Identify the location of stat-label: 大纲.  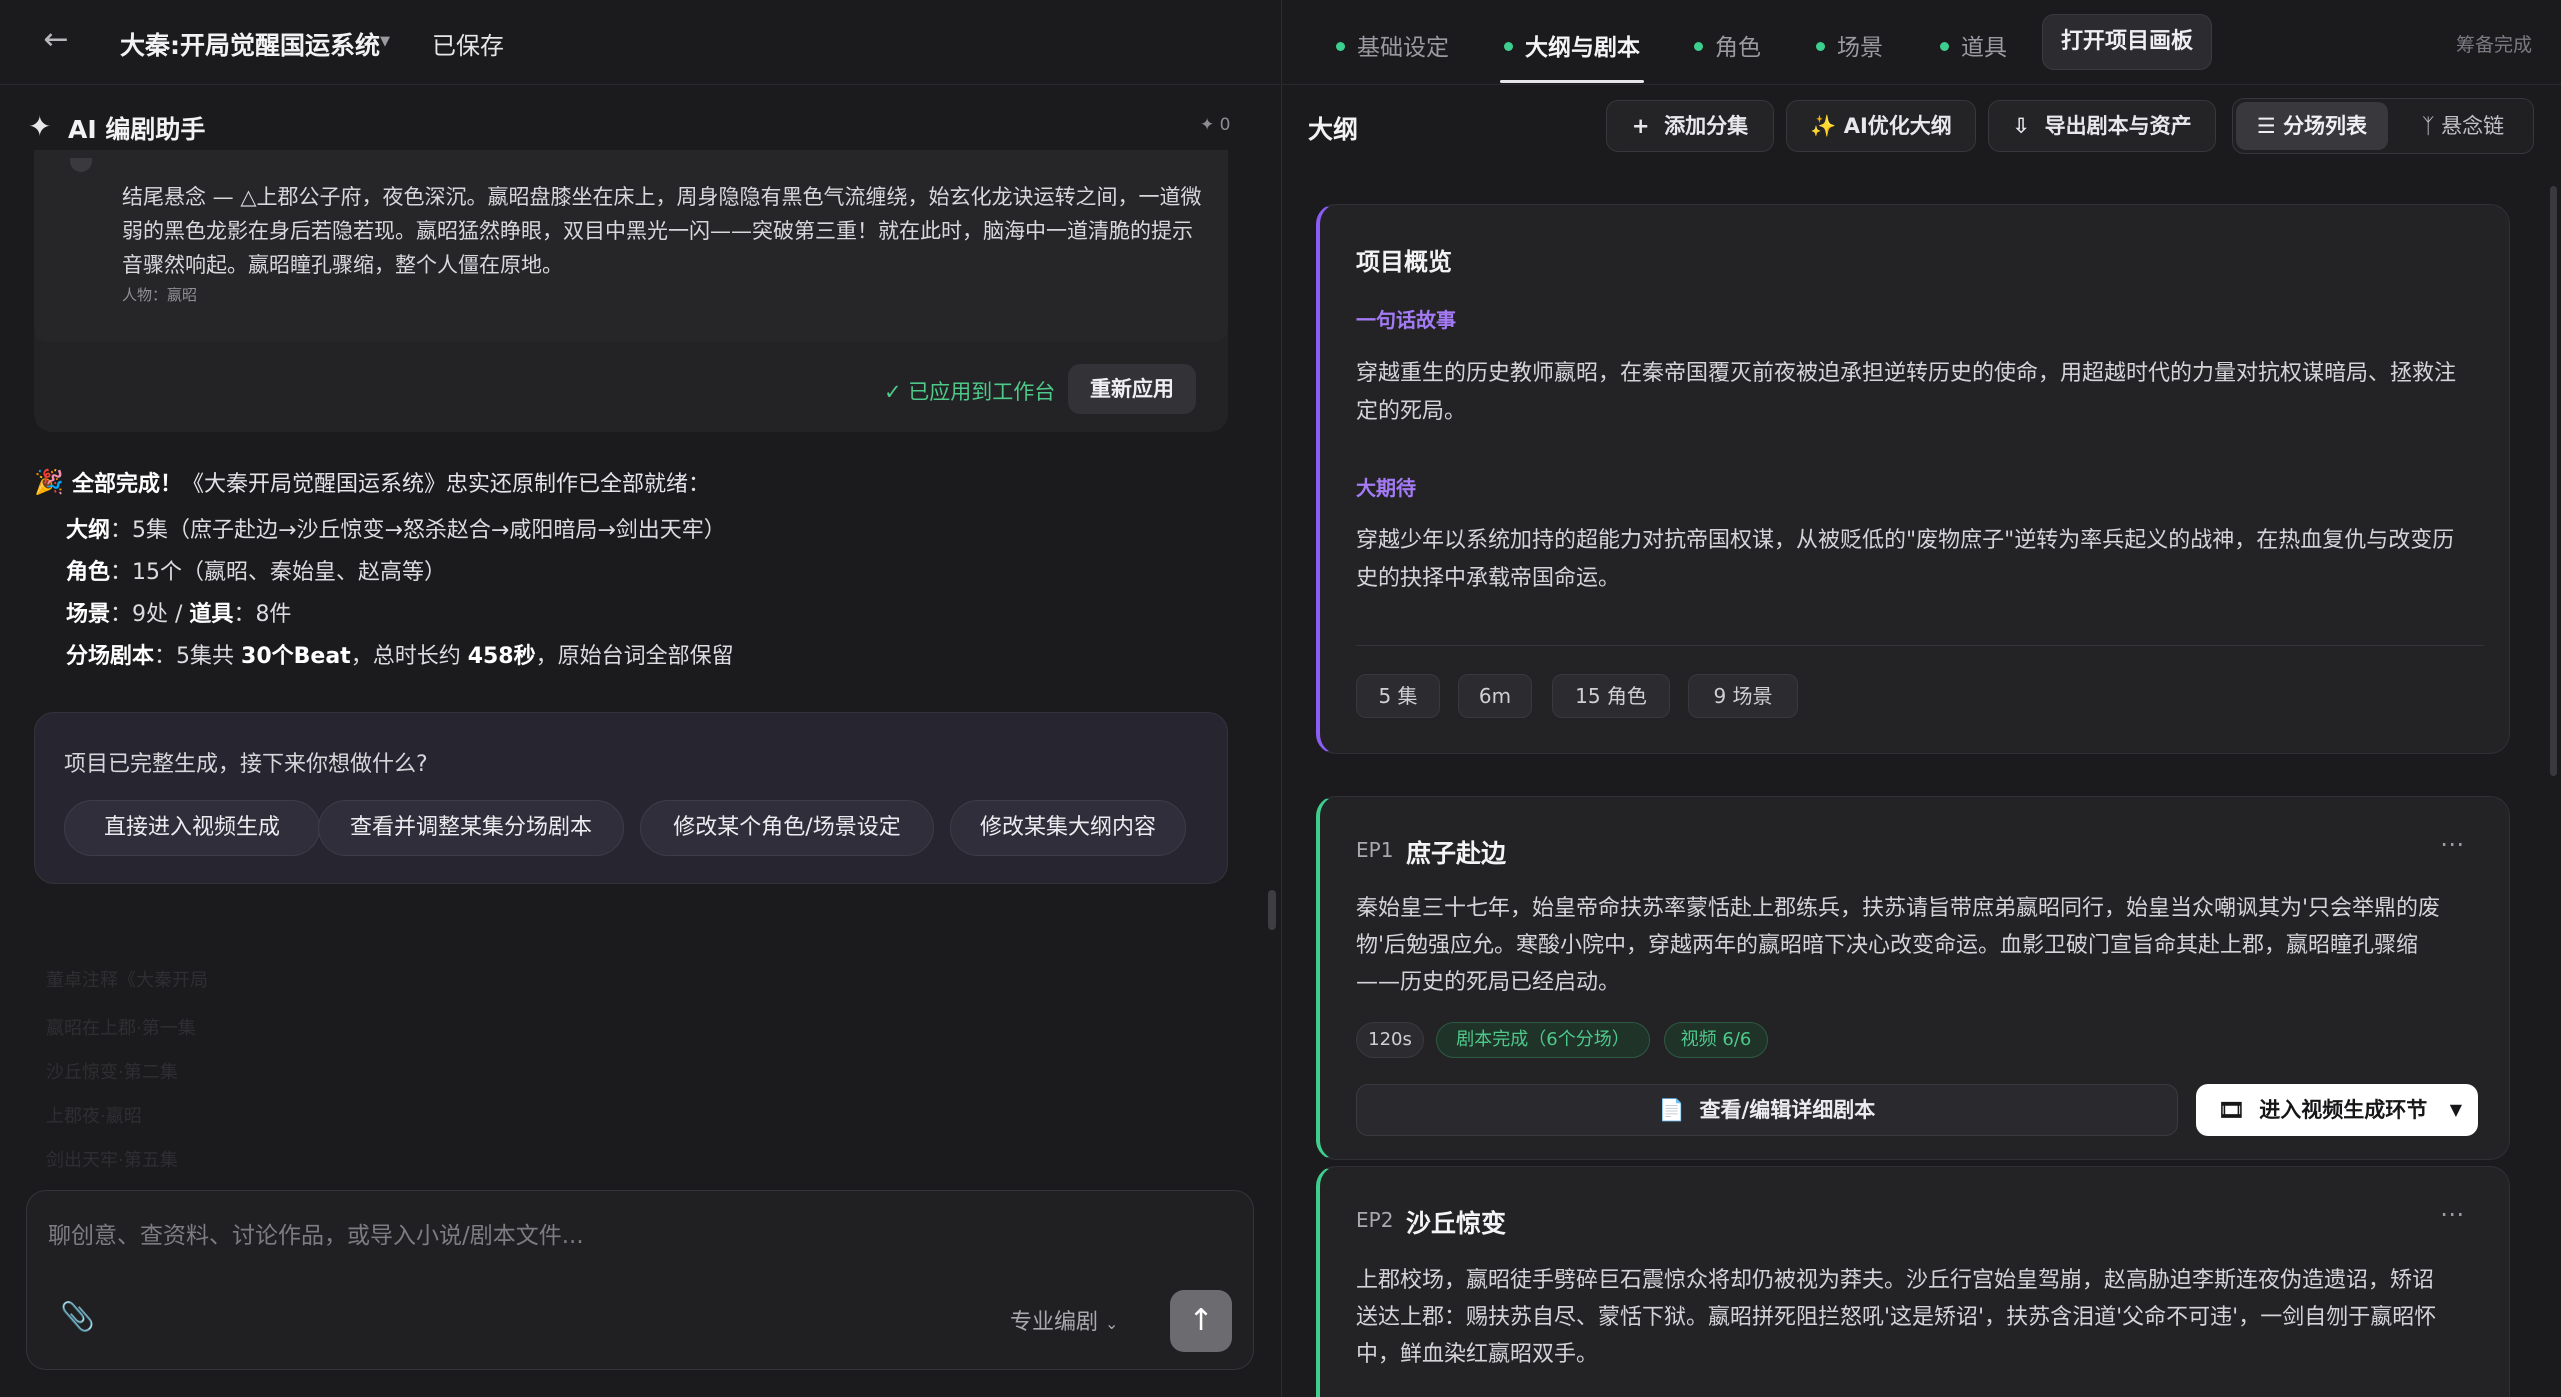
(88, 530).